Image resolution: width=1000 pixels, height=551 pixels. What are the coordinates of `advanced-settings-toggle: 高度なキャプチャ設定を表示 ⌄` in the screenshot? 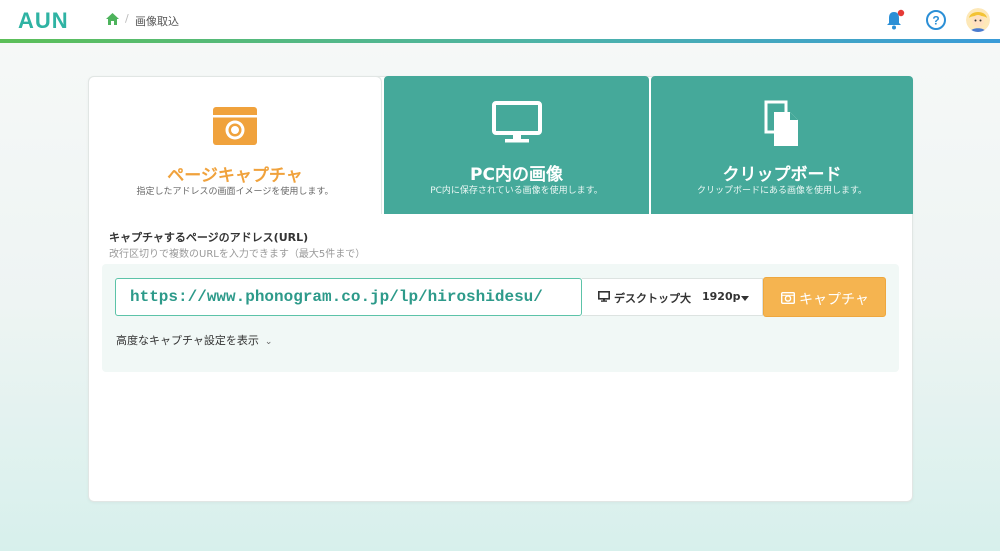 It's located at (194, 340).